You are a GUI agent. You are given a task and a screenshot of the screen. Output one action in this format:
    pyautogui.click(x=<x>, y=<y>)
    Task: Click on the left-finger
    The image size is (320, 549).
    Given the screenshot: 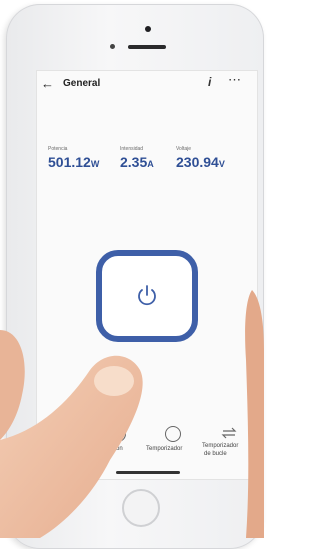 What is the action you would take?
    pyautogui.click(x=12, y=385)
    